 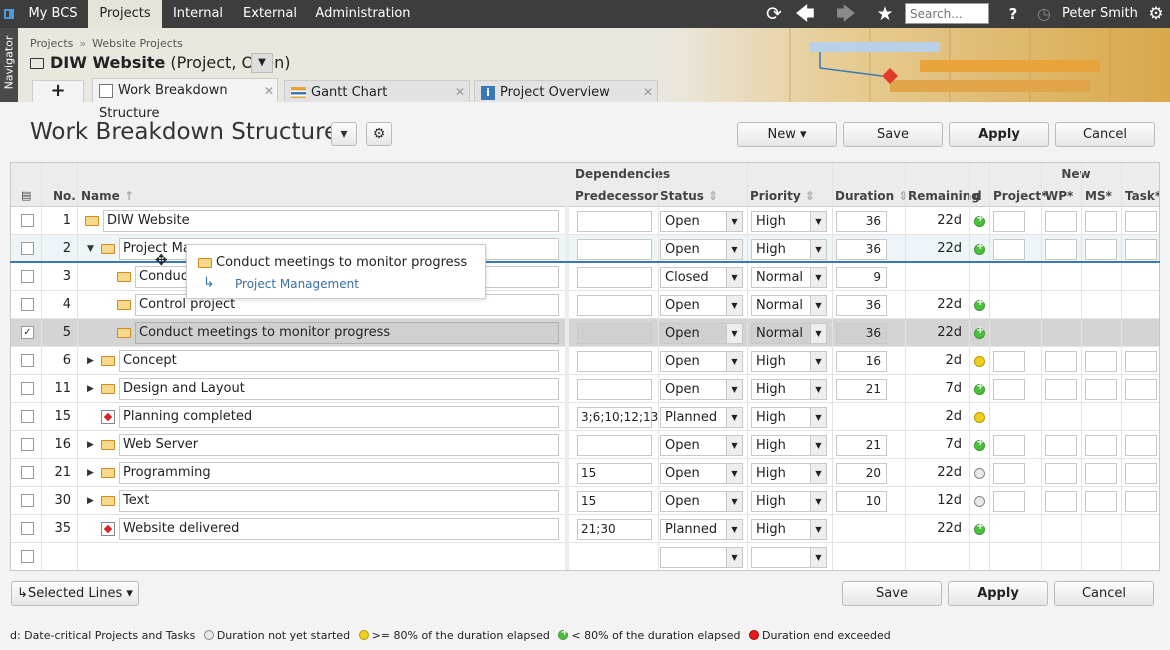 What do you see at coordinates (701, 557) in the screenshot?
I see `status-select: ▼` at bounding box center [701, 557].